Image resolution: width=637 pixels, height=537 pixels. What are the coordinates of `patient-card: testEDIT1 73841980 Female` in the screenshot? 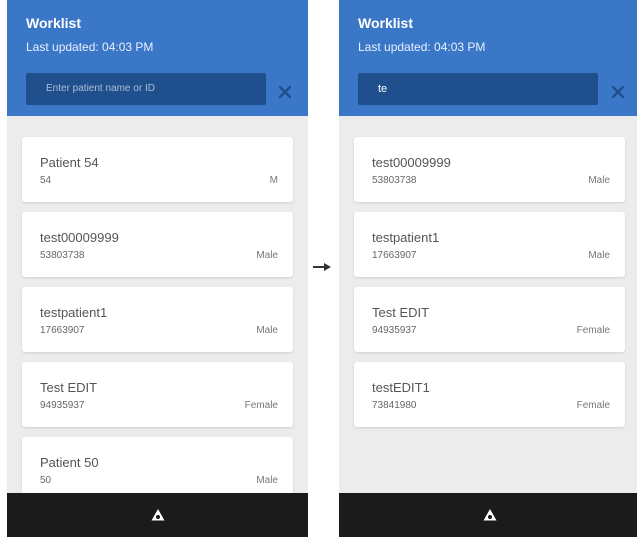 It's located at (489, 394).